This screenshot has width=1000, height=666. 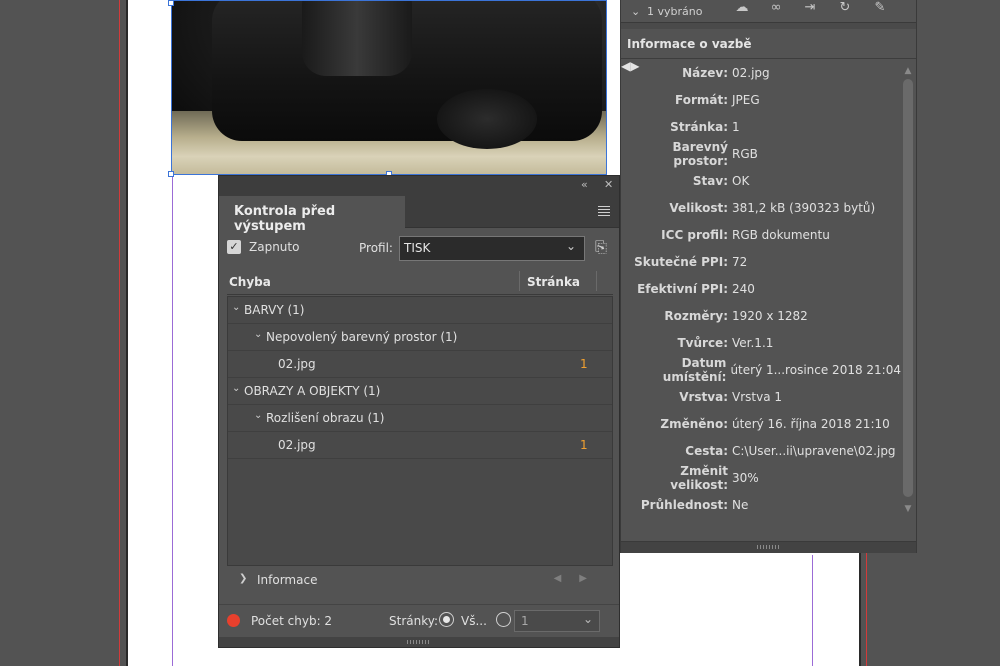 I want to click on placed-image-frame, so click(x=389, y=87).